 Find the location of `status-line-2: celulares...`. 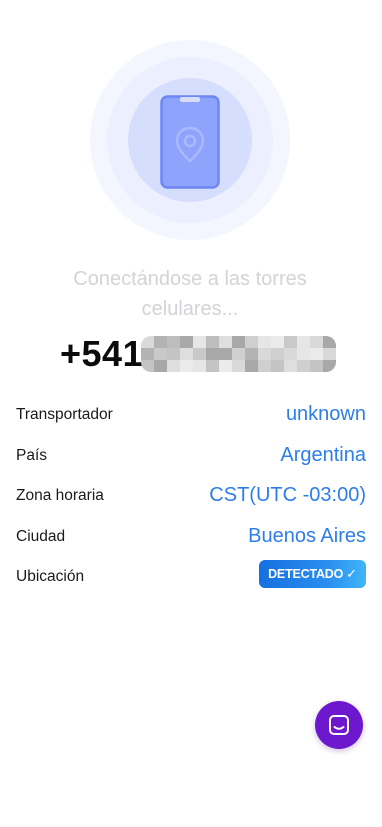

status-line-2: celulares... is located at coordinates (190, 309).